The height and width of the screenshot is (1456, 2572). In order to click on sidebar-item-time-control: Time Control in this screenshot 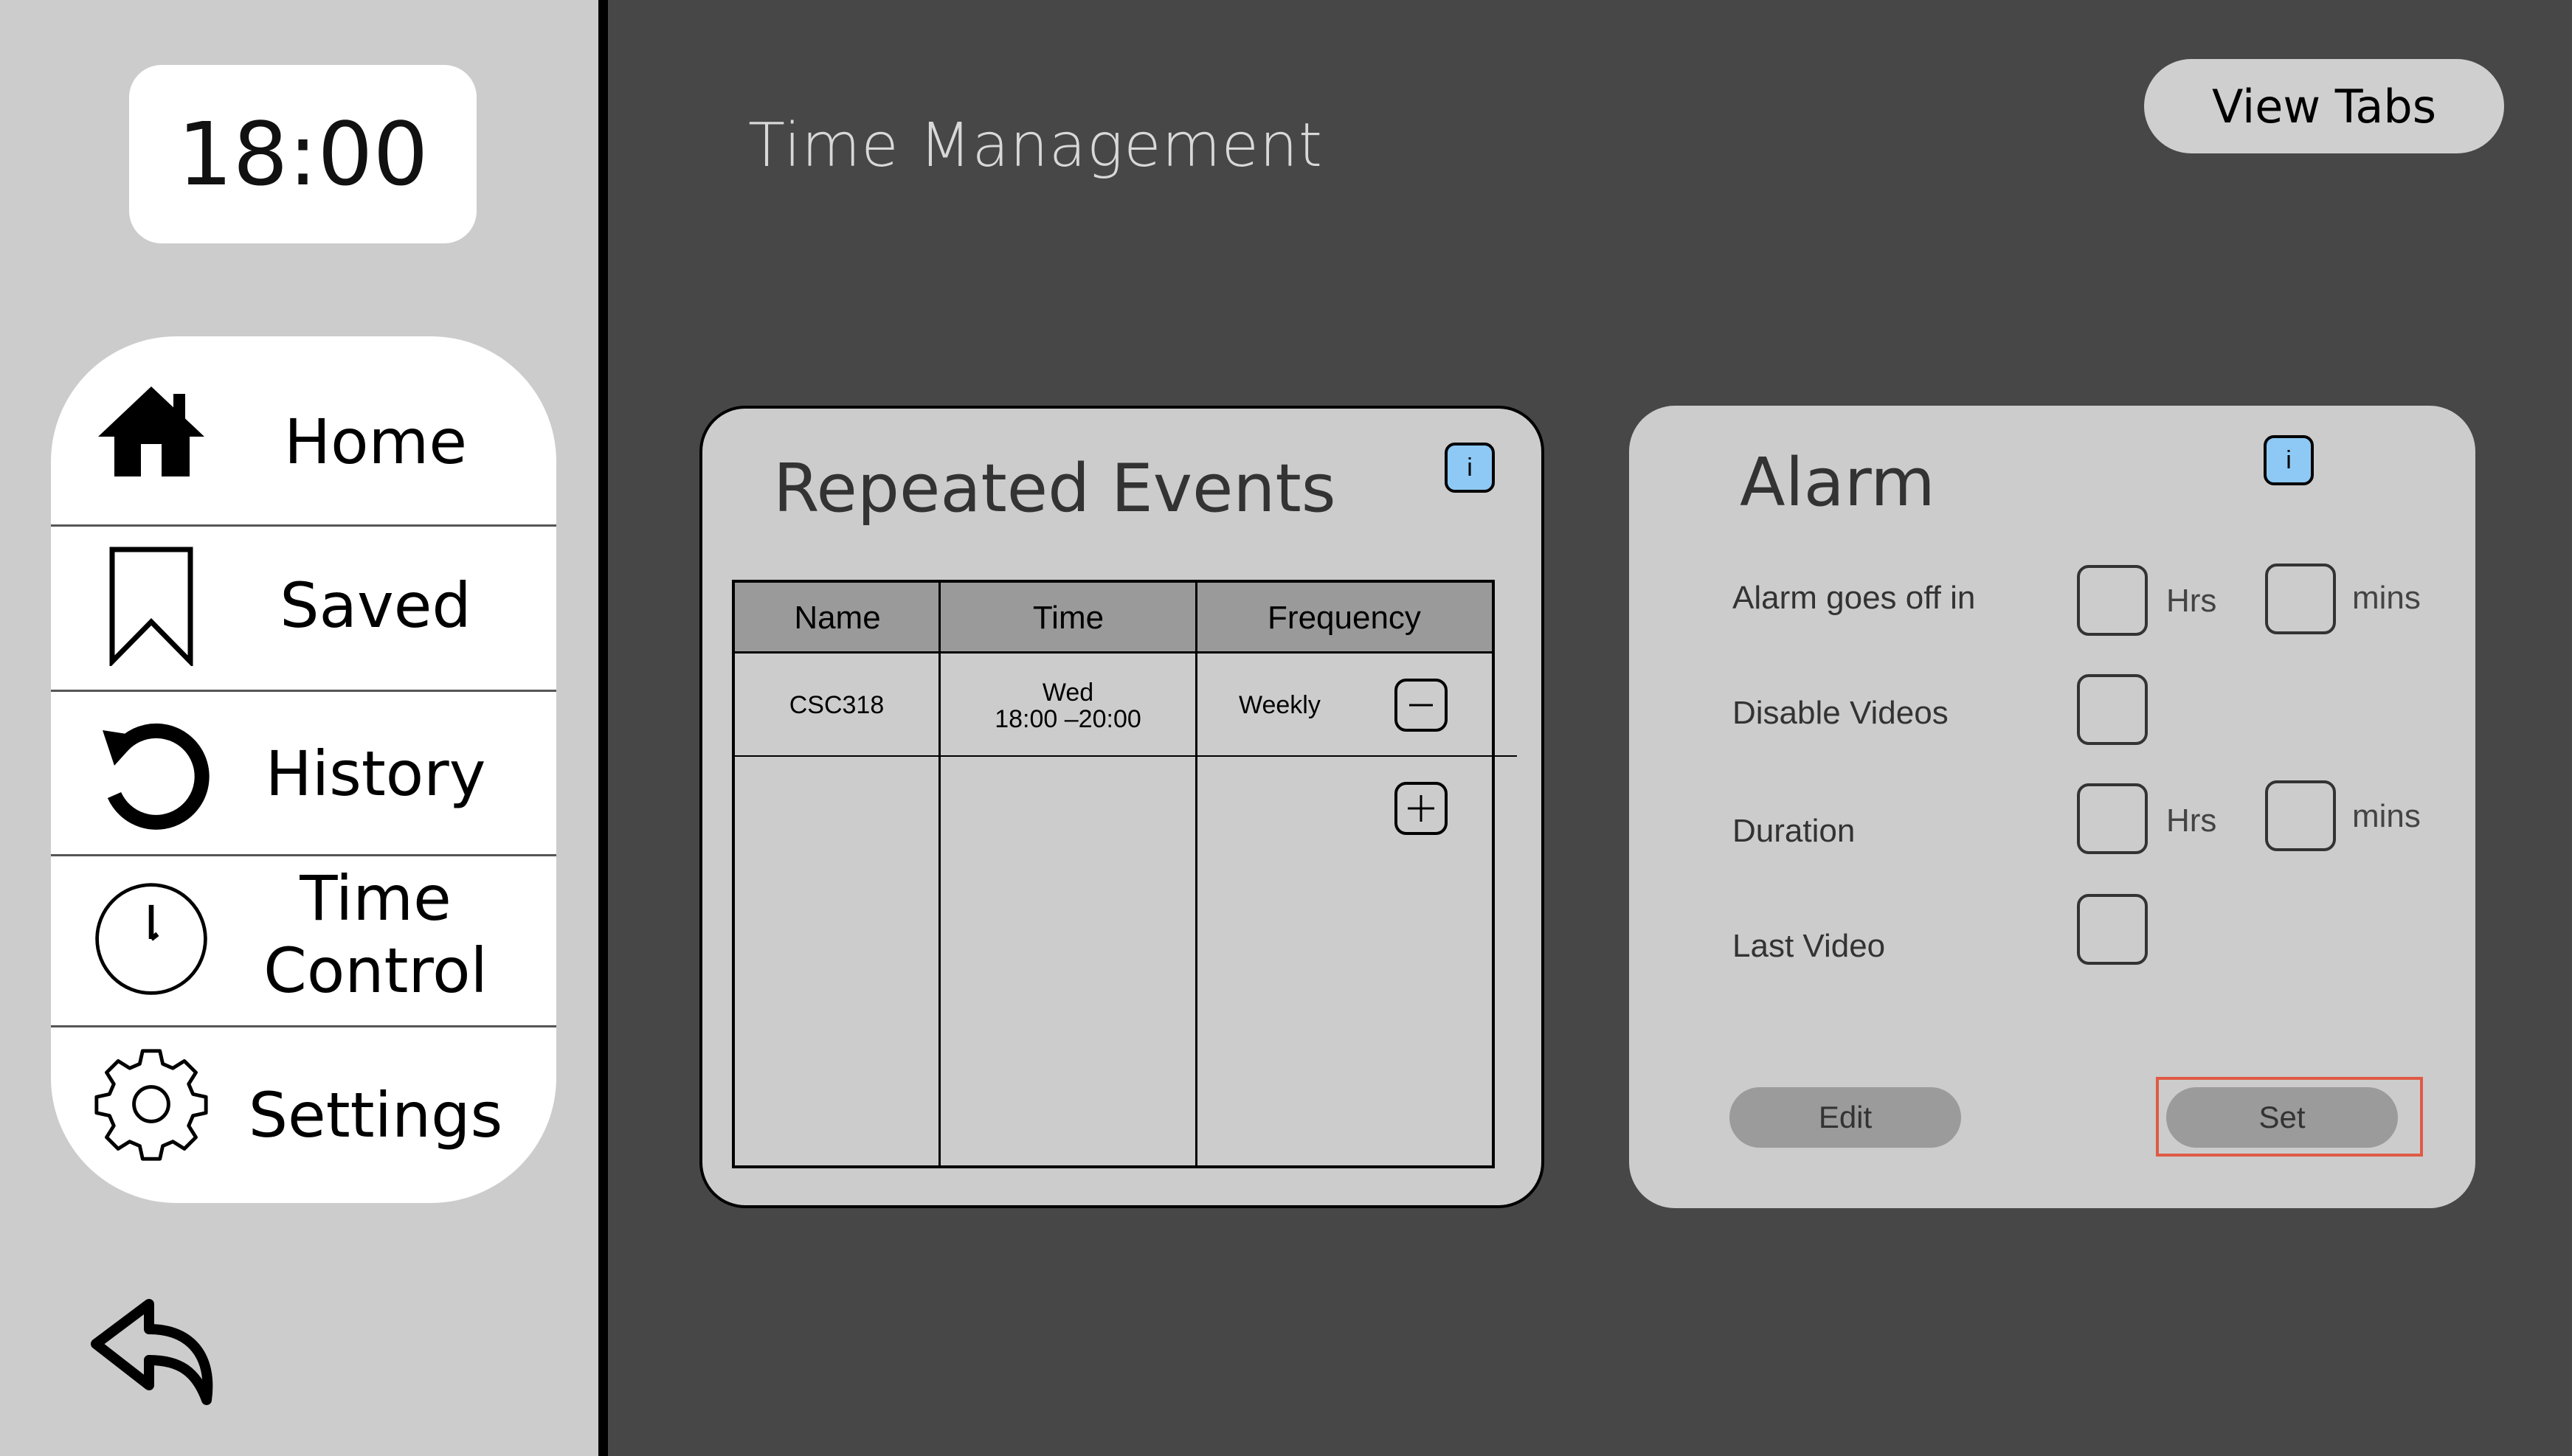, I will do `click(303, 939)`.